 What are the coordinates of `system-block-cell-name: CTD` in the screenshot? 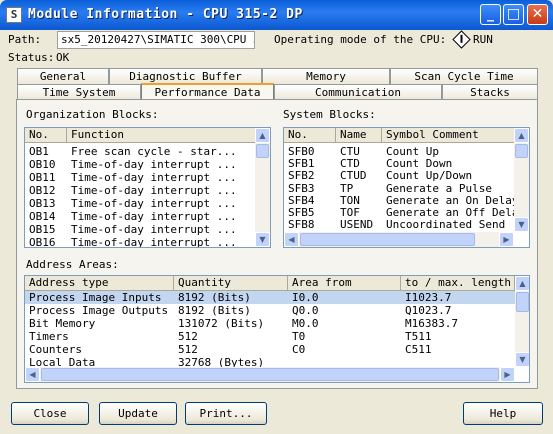 It's located at (350, 164).